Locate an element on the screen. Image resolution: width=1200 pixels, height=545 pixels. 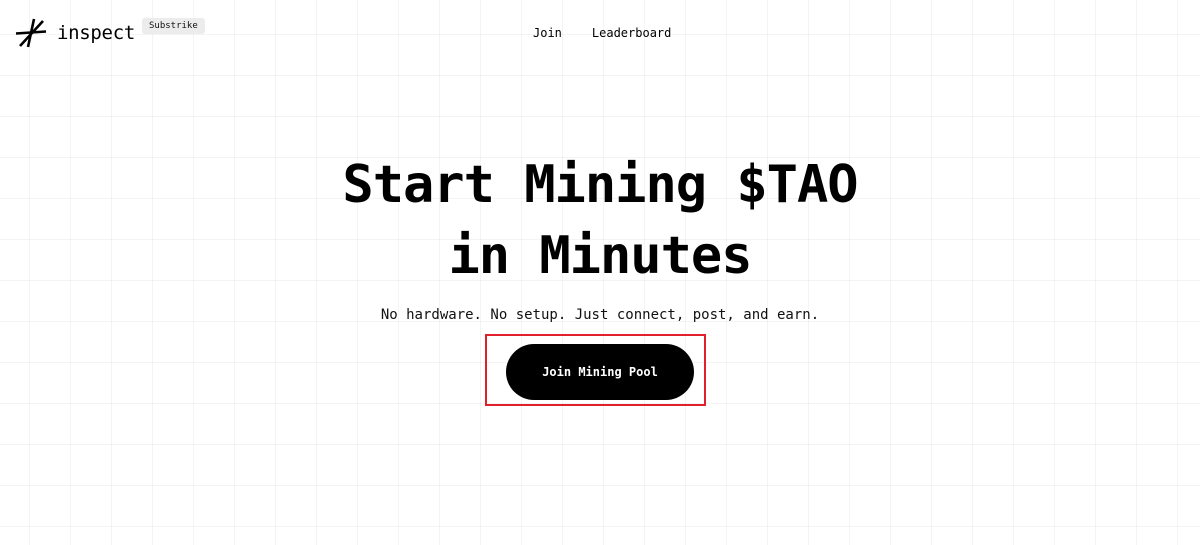
product-badge: Substrike is located at coordinates (173, 26).